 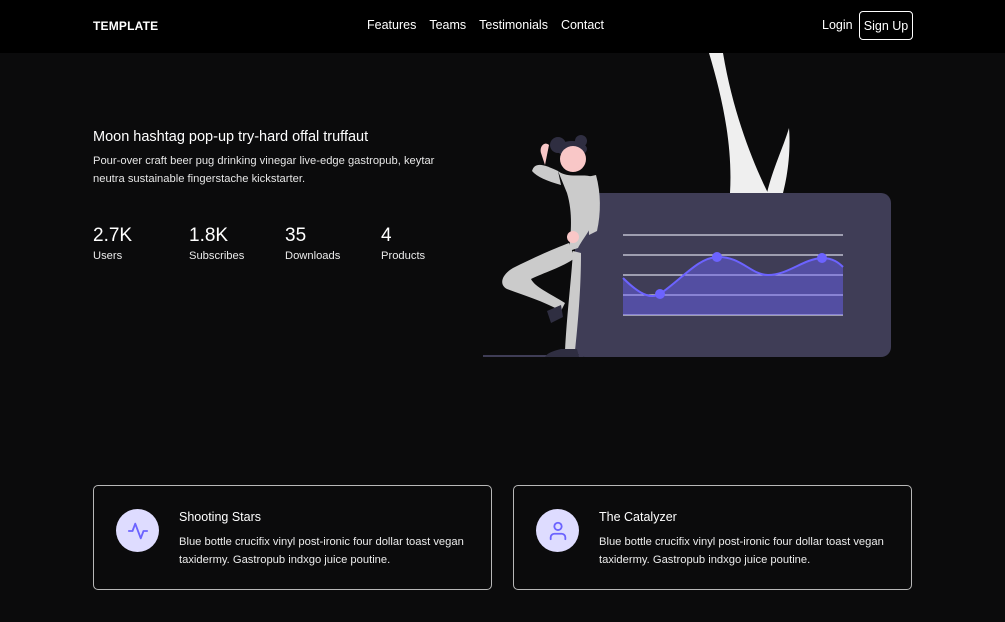 What do you see at coordinates (391, 25) in the screenshot?
I see `nav-link-features: Features` at bounding box center [391, 25].